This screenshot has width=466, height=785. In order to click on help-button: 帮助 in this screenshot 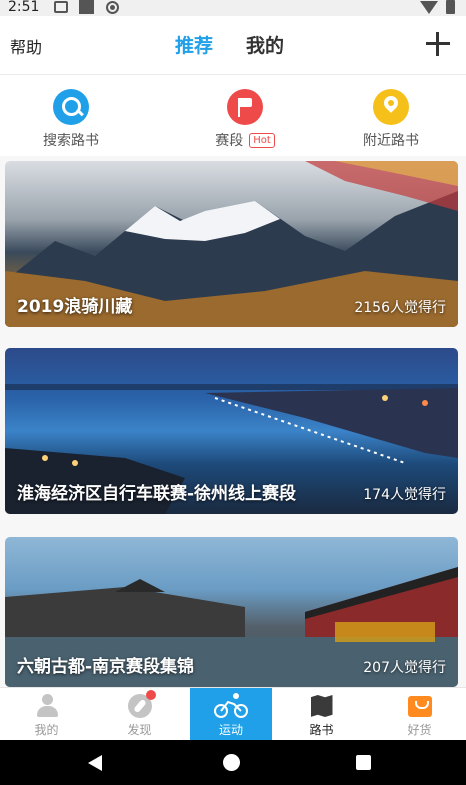, I will do `click(26, 46)`.